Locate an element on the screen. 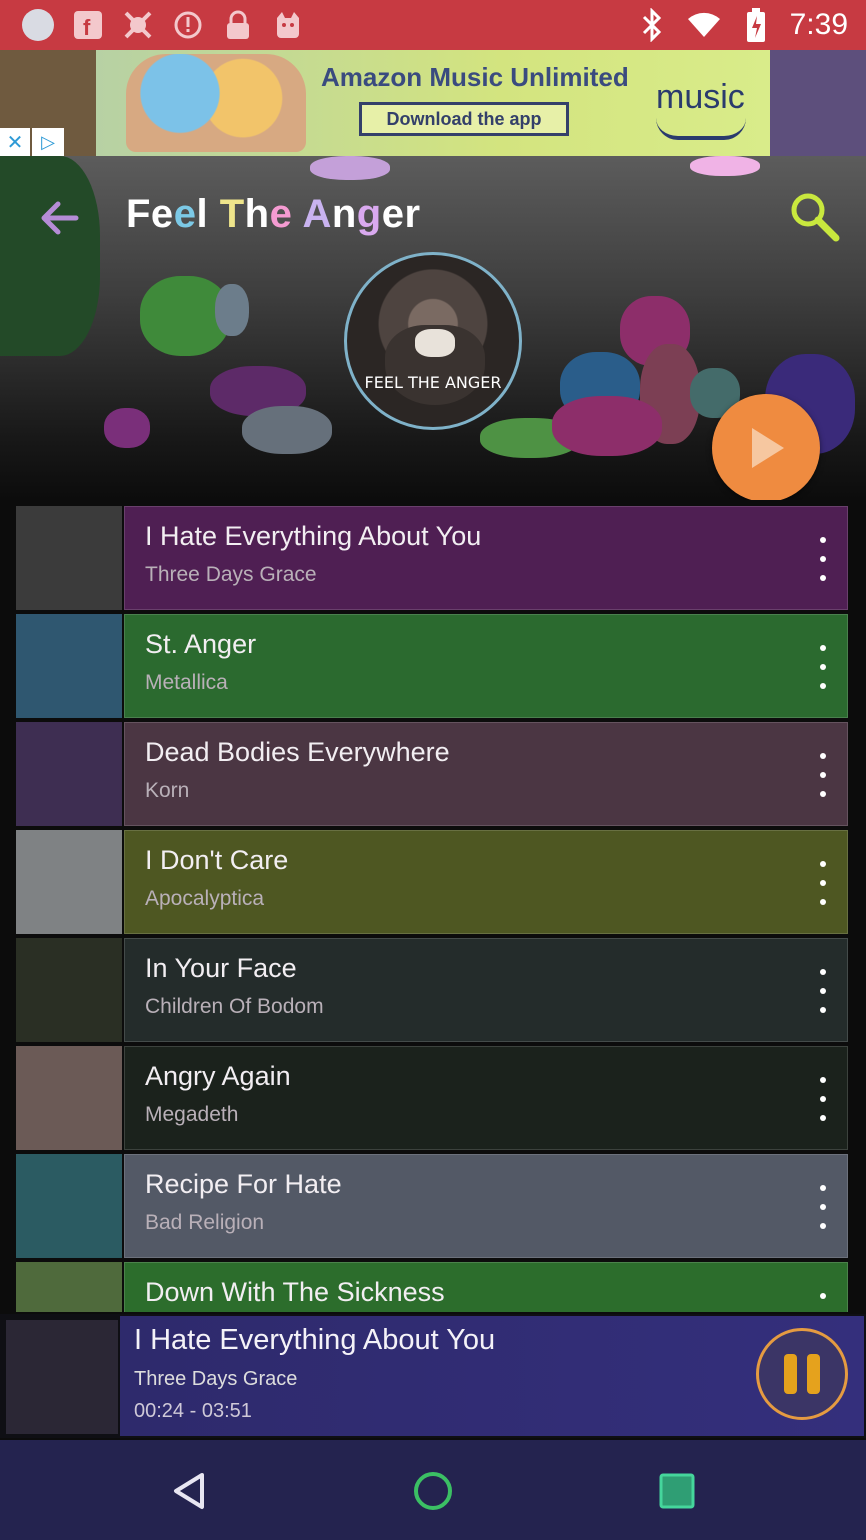  song-card: Recipe For Hate Bad Religion is located at coordinates (486, 1206).